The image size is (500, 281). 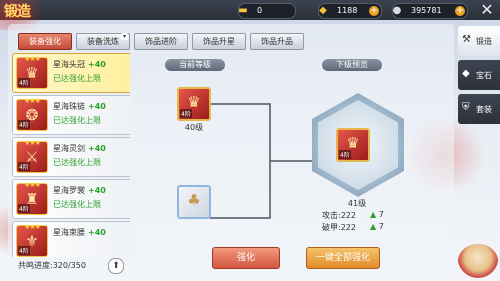 I want to click on current-item-card: ♛ 4阶, so click(x=194, y=104).